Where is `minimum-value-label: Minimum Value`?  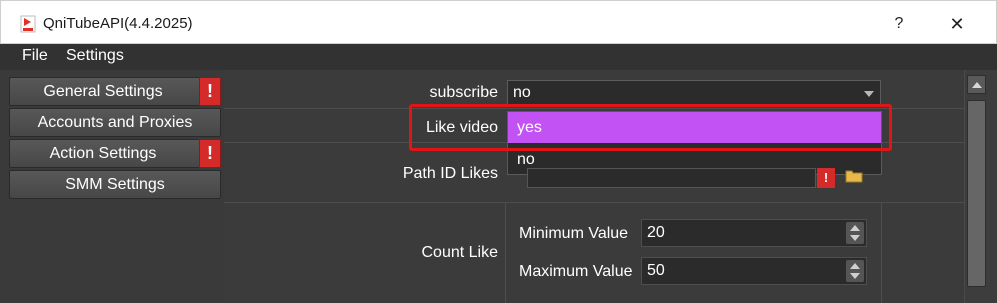
minimum-value-label: Minimum Value is located at coordinates (574, 233).